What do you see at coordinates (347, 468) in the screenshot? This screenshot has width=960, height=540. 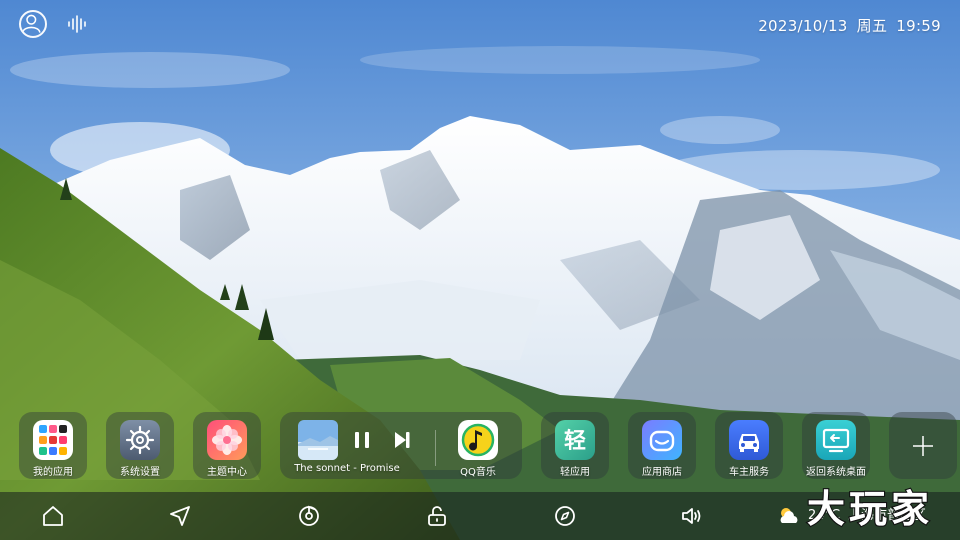 I see `song-title: The sonnet - Promise` at bounding box center [347, 468].